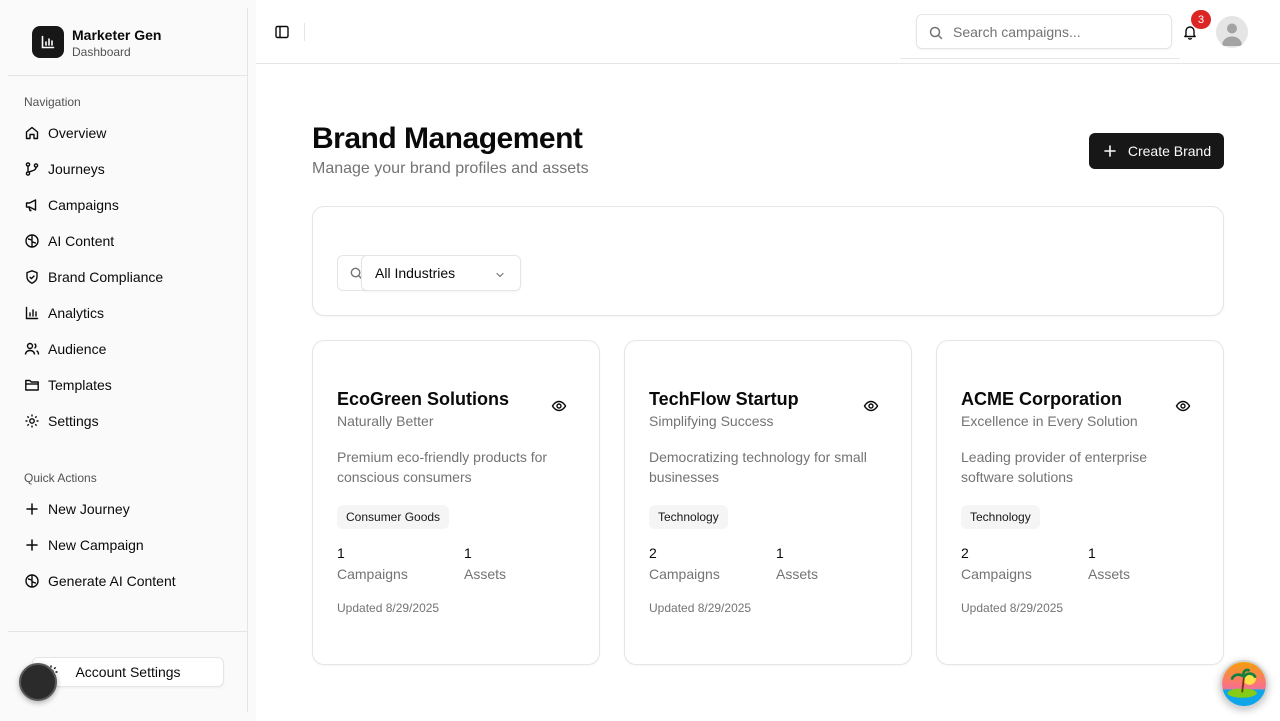 The image size is (1280, 721). What do you see at coordinates (128, 421) in the screenshot?
I see `sidebar-item-settings: Settings` at bounding box center [128, 421].